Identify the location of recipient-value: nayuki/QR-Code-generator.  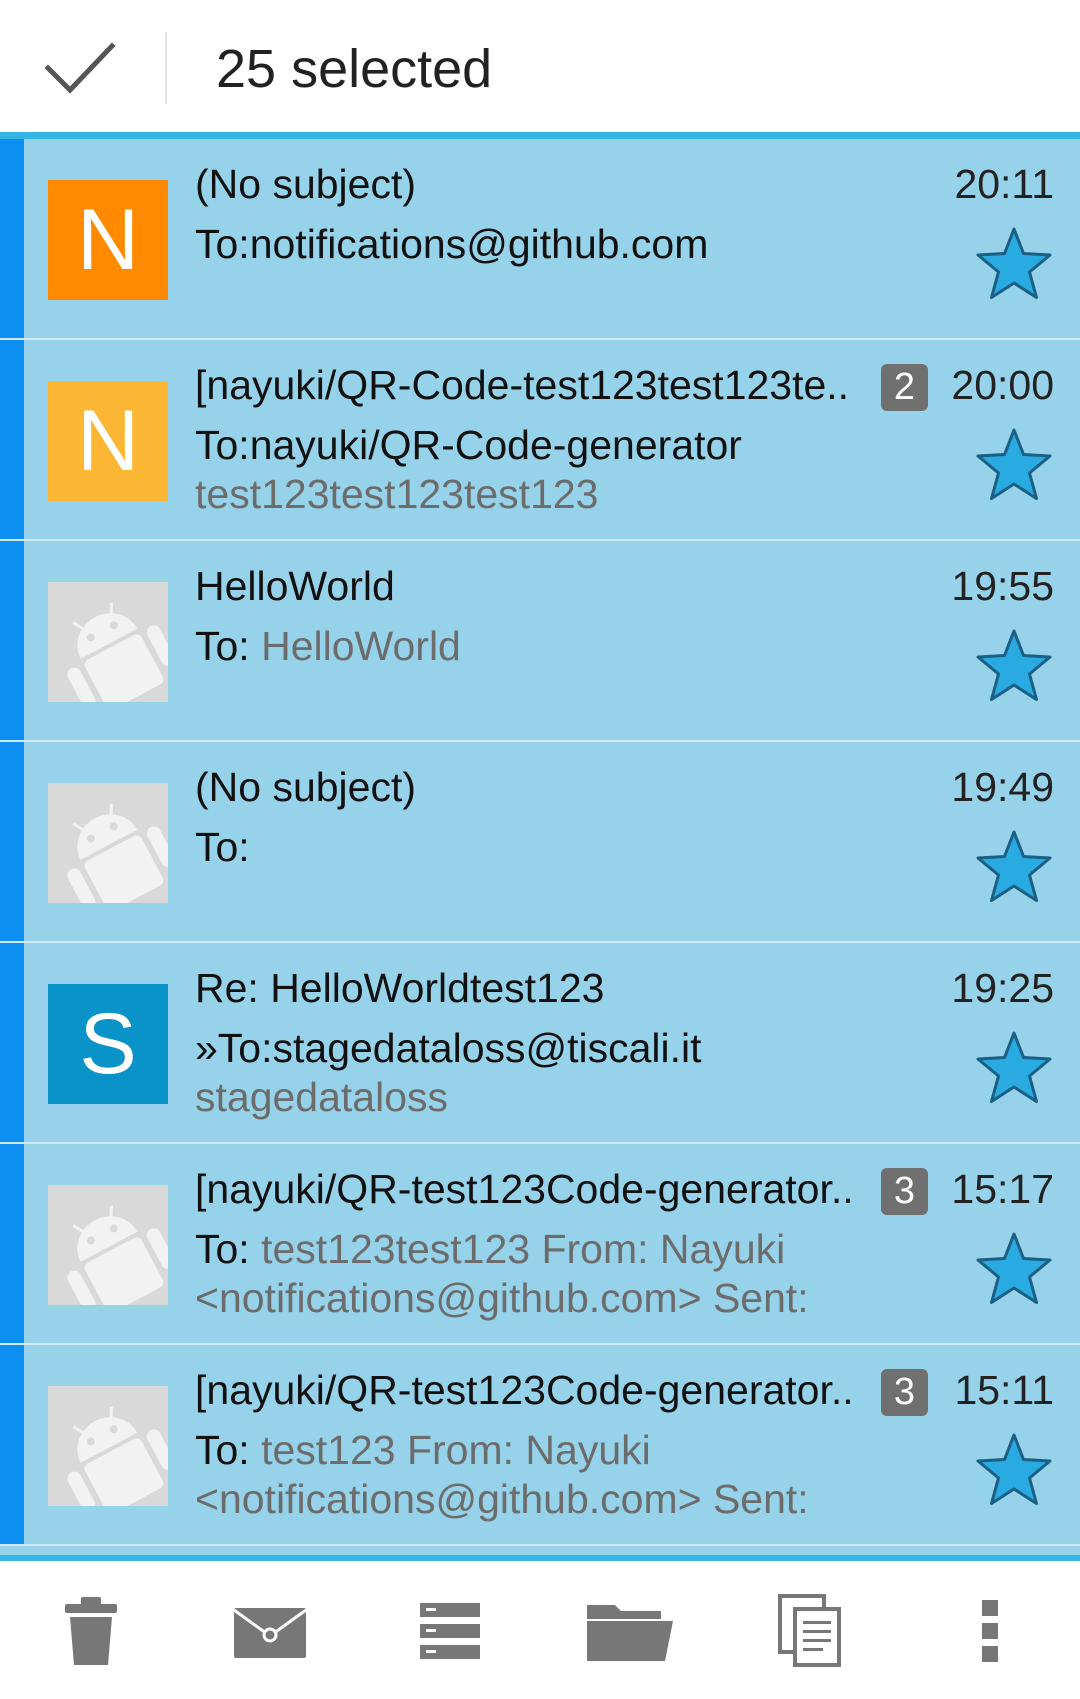
(495, 445).